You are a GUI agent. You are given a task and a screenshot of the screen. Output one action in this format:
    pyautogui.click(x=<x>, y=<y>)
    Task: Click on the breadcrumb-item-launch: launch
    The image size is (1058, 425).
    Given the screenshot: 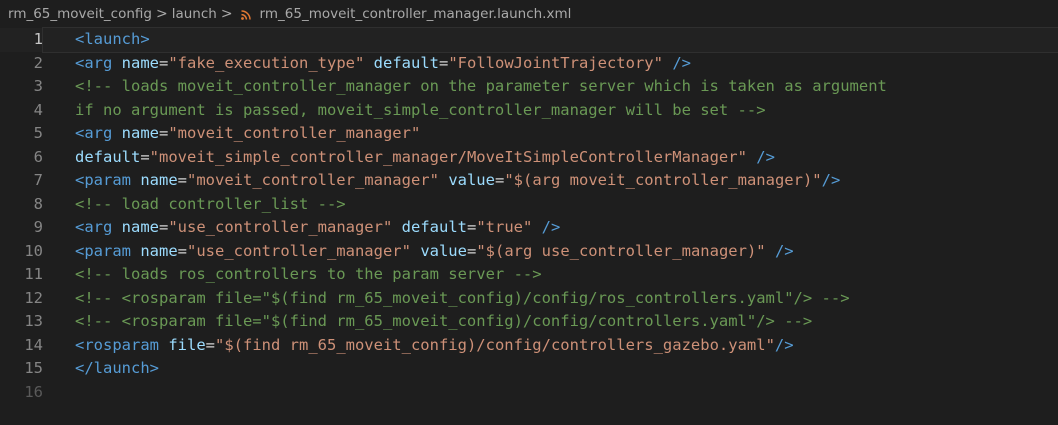 What is the action you would take?
    pyautogui.click(x=194, y=14)
    